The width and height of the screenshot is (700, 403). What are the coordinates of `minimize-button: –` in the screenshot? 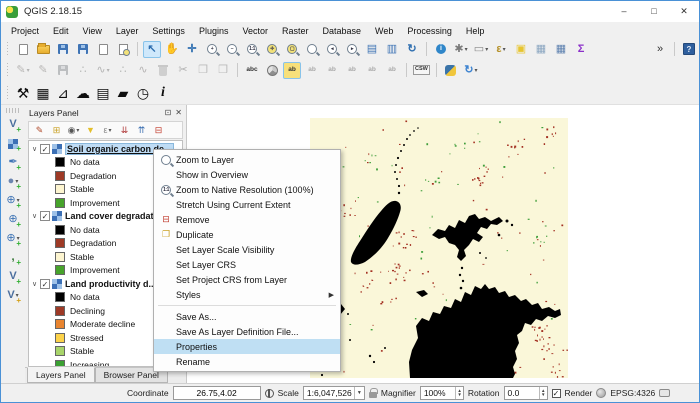 It's located at (624, 11).